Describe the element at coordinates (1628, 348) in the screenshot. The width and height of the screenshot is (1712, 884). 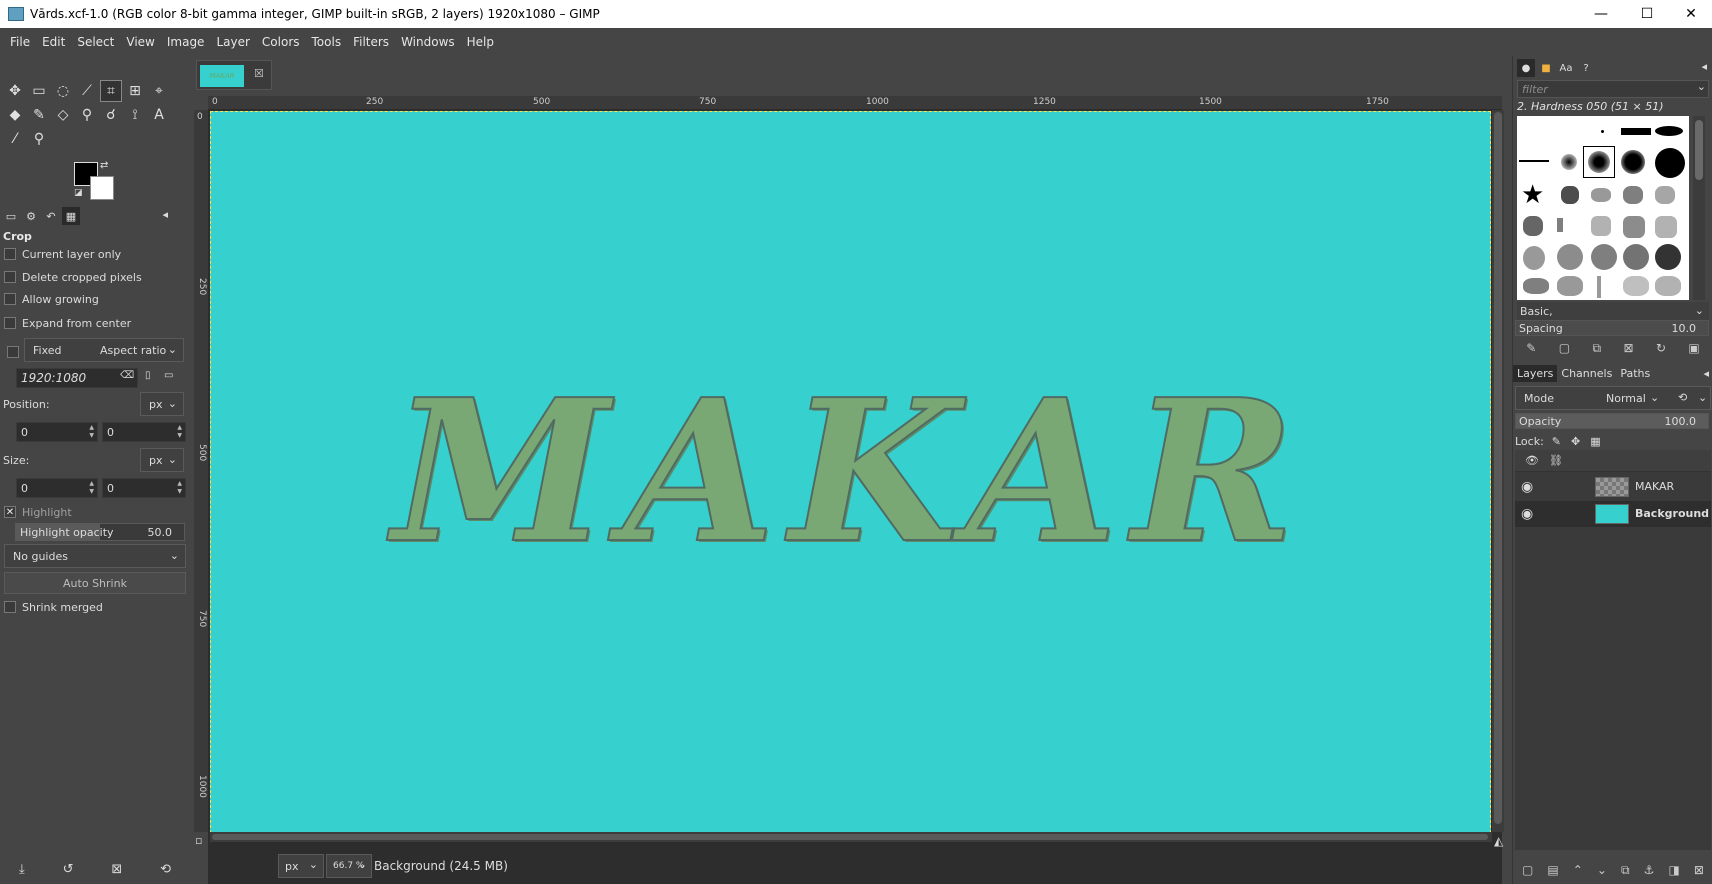
I see `delete-brush-icon: ⊠` at that location.